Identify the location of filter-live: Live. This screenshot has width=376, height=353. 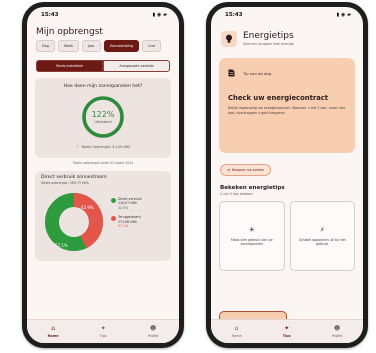
(152, 46).